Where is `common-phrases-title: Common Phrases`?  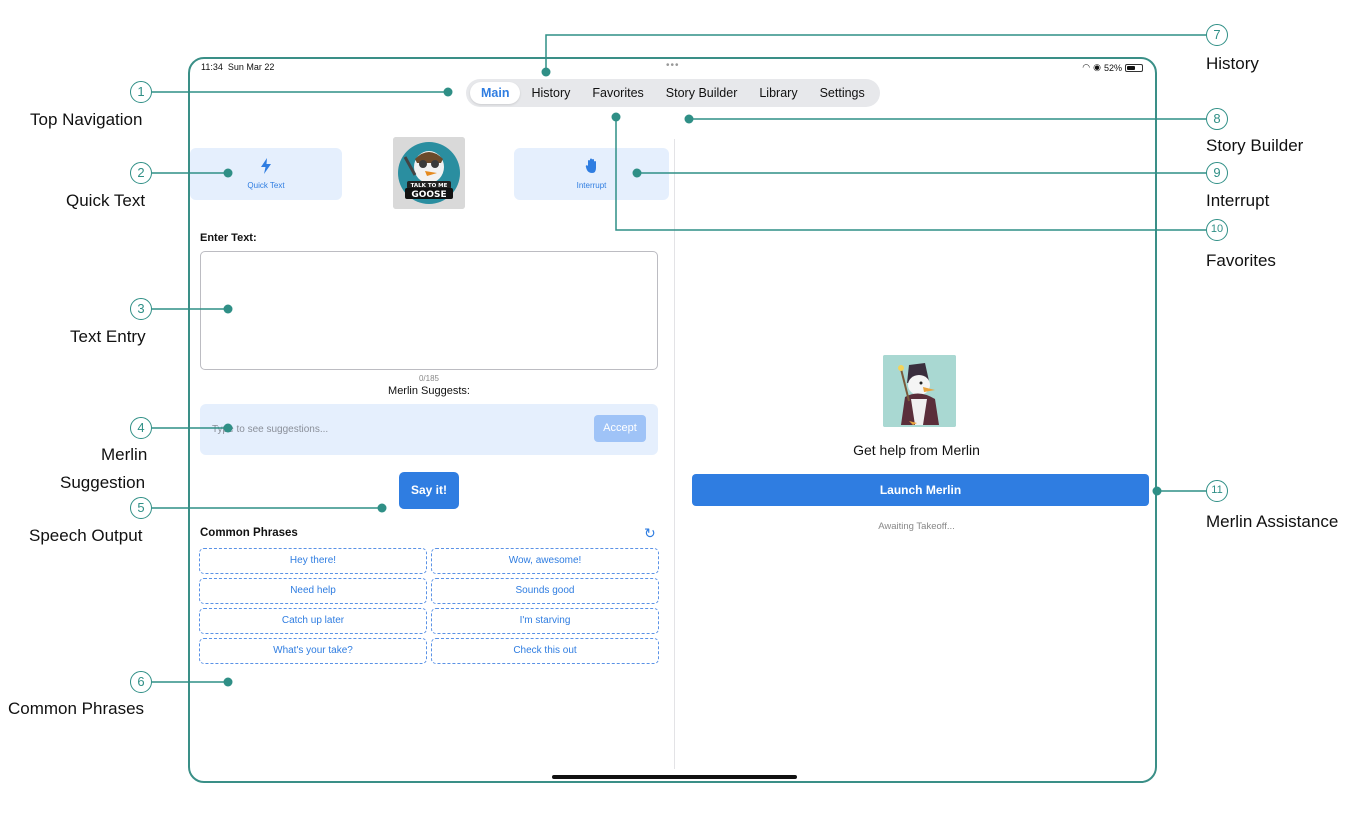 common-phrases-title: Common Phrases is located at coordinates (249, 533).